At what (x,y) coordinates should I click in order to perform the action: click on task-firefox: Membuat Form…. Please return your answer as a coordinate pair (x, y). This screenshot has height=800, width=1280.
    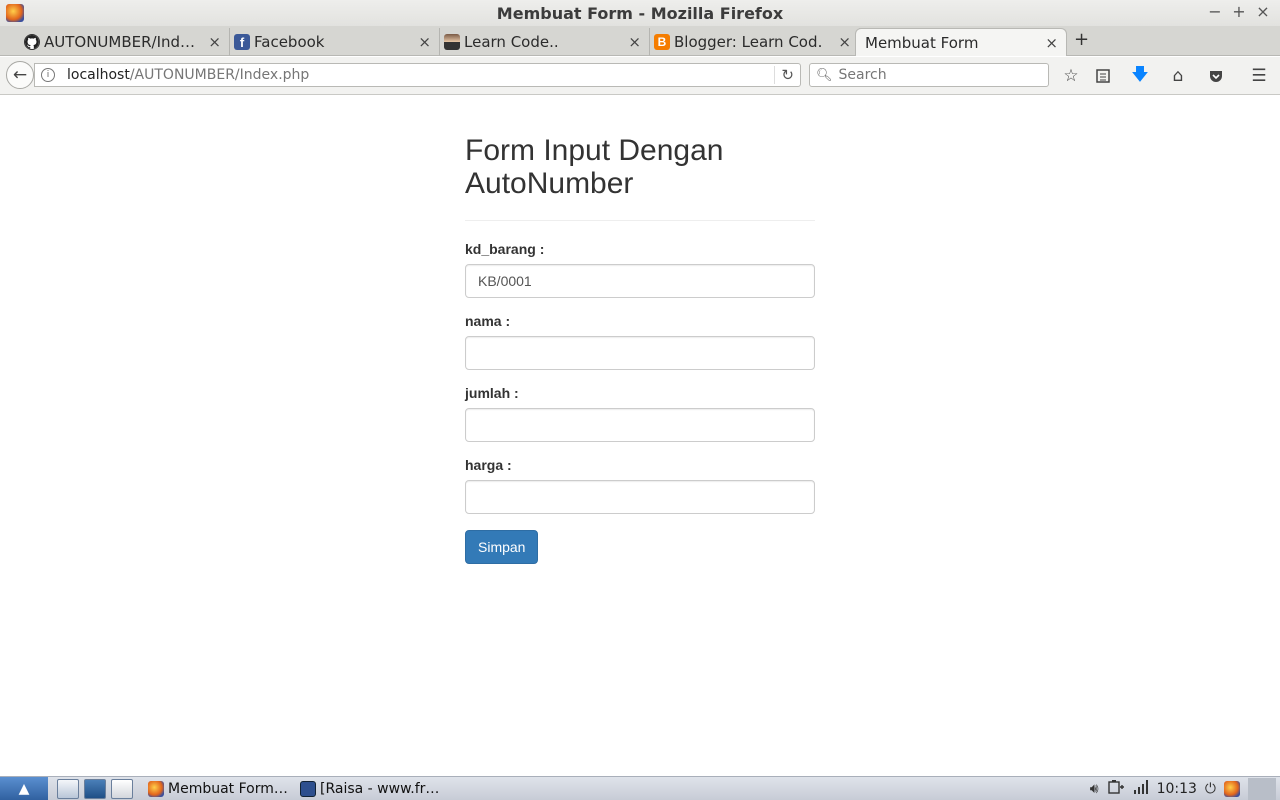
    Looking at the image, I should click on (218, 788).